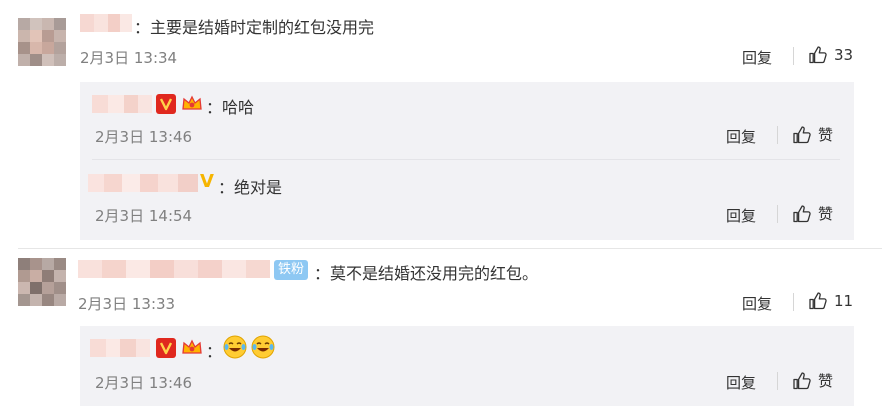 Image resolution: width=882 pixels, height=411 pixels. I want to click on like-button: 11, so click(830, 301).